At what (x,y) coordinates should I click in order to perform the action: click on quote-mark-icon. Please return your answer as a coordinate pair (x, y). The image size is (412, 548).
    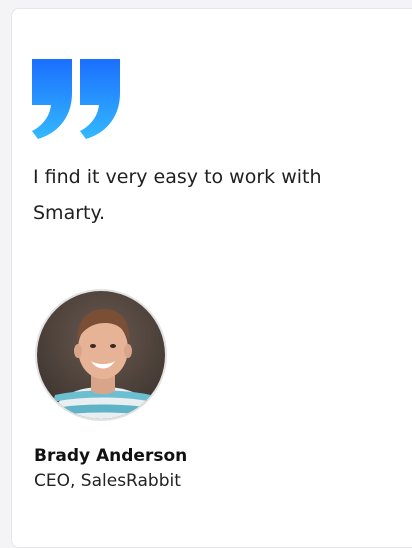
    Looking at the image, I should click on (76, 99).